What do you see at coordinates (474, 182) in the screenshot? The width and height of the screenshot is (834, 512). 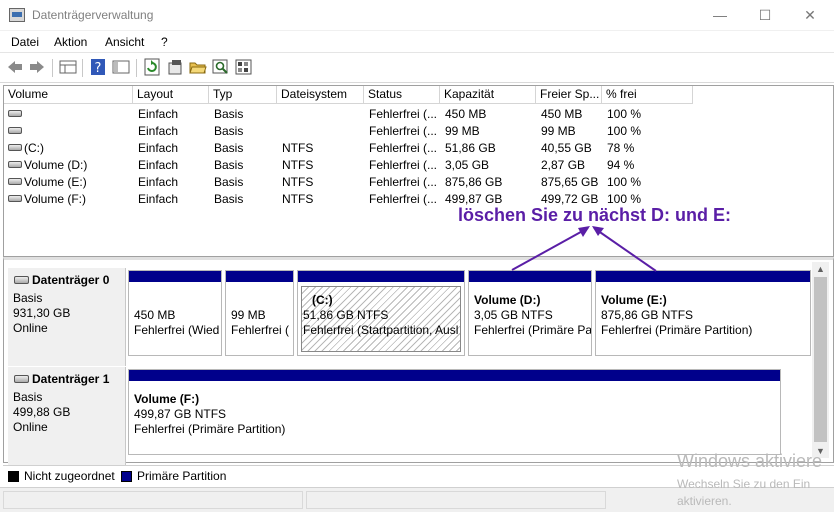 I see `volume-capacity: 875,86 GB` at bounding box center [474, 182].